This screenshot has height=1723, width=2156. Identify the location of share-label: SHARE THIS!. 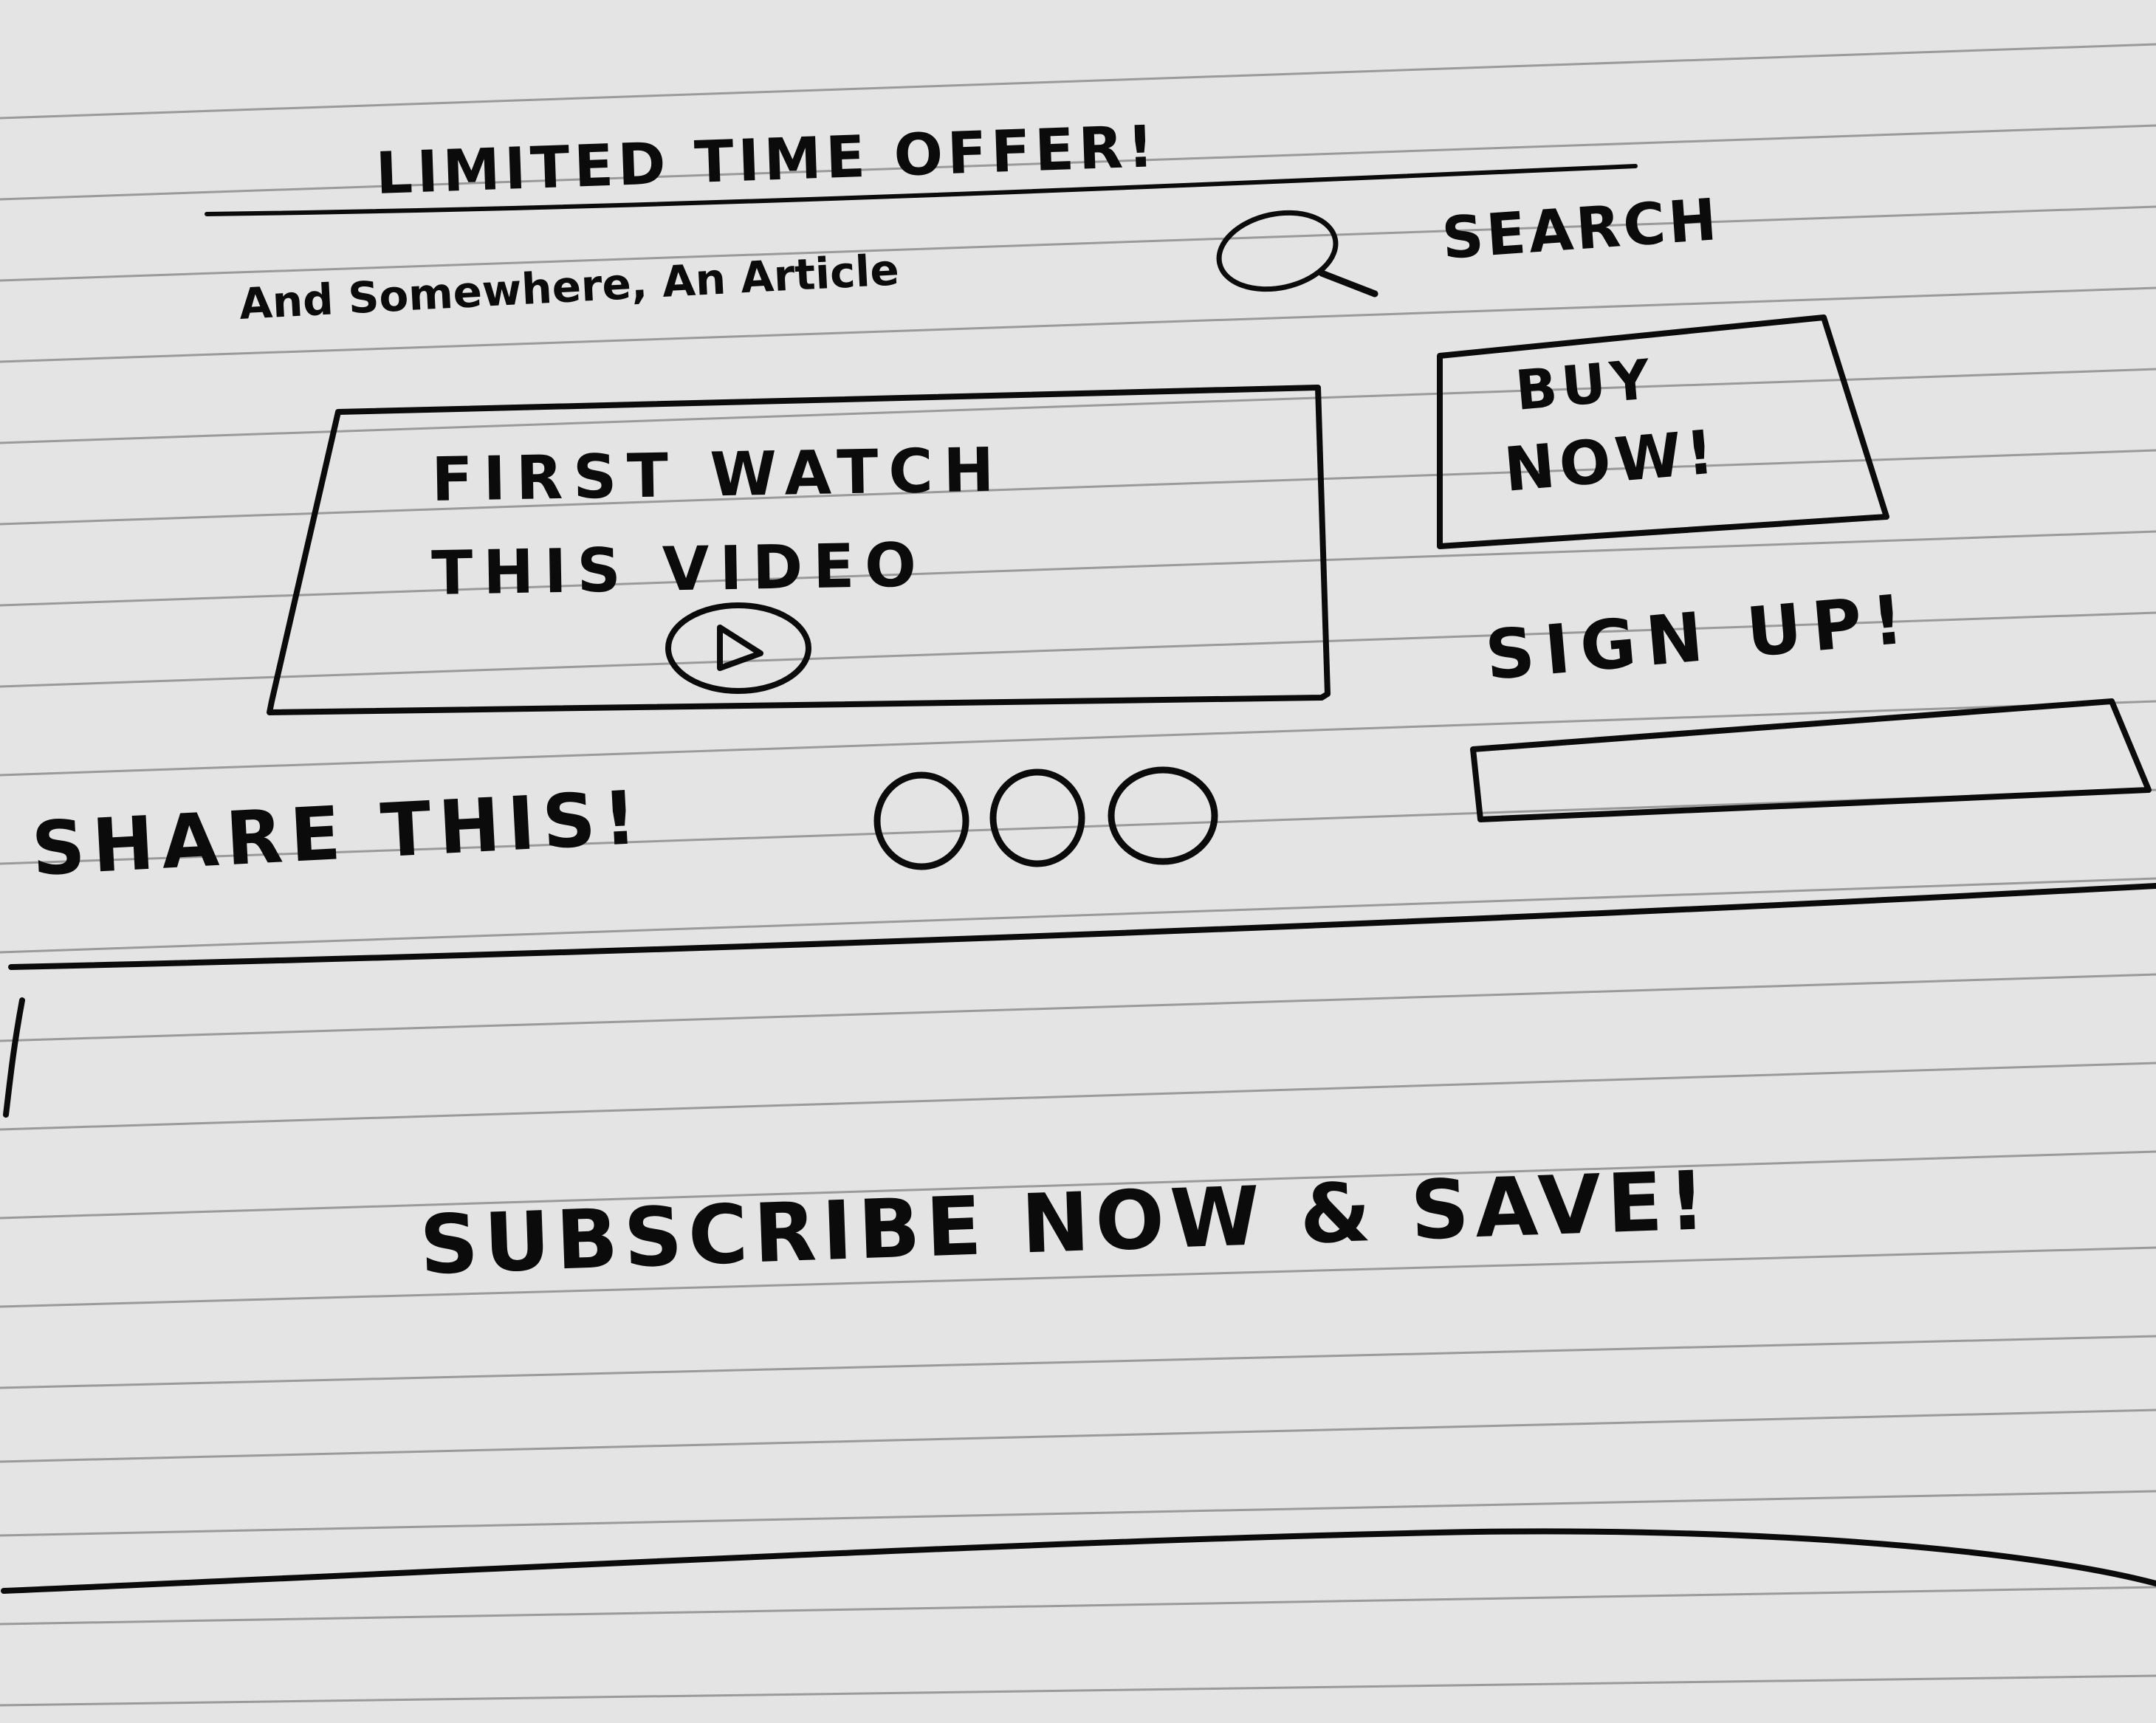
(338, 833).